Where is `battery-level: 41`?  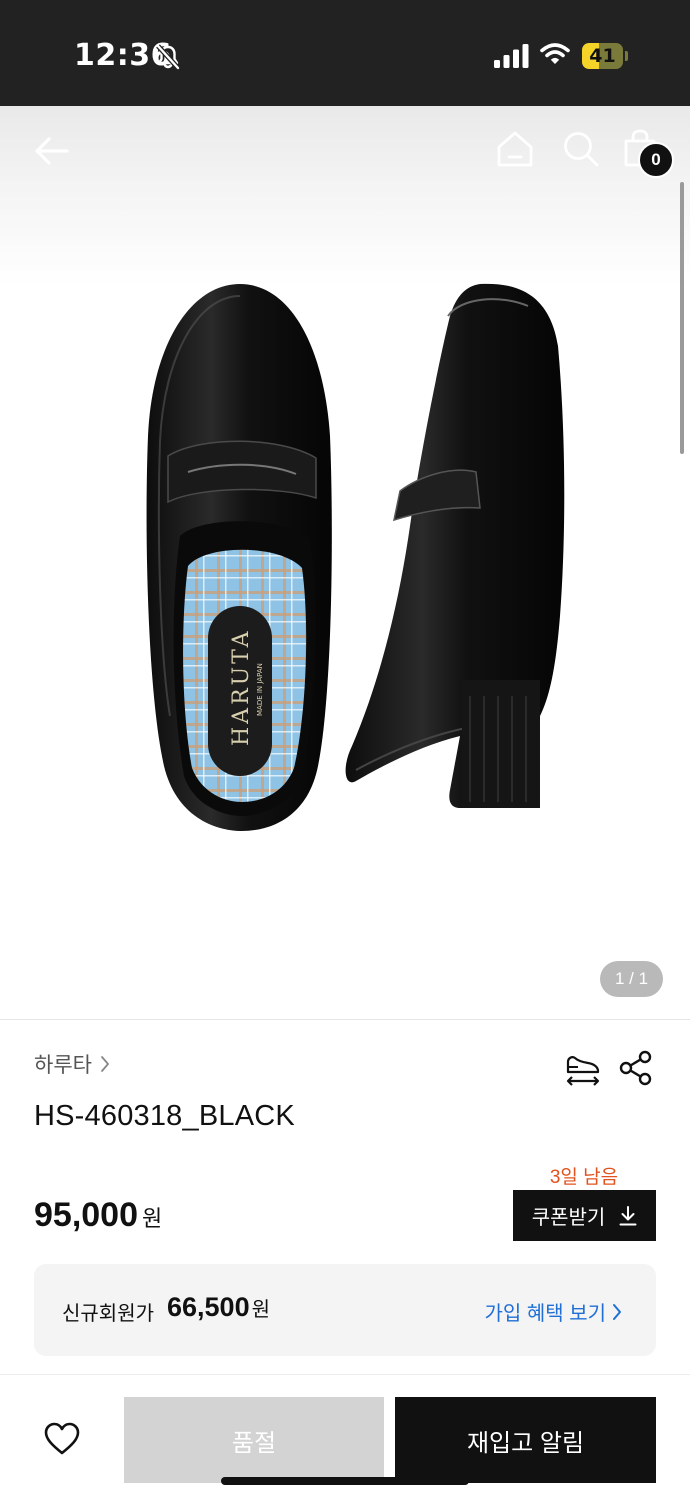 battery-level: 41 is located at coordinates (602, 56).